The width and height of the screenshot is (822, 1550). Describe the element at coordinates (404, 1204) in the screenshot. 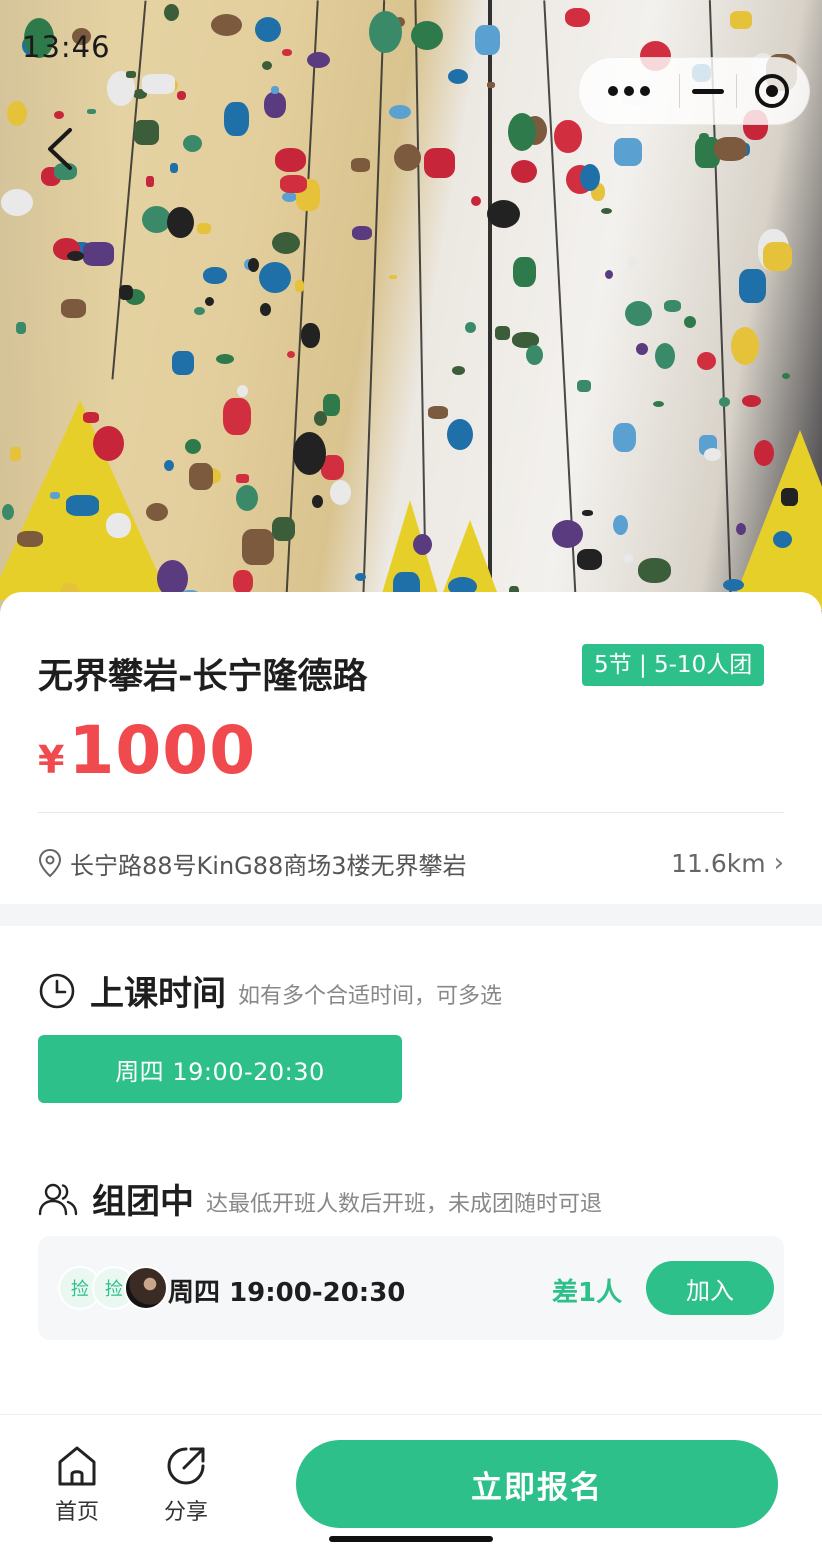

I see `group-subtitle: 达最低开班人数后开班，未成团随时可退` at that location.